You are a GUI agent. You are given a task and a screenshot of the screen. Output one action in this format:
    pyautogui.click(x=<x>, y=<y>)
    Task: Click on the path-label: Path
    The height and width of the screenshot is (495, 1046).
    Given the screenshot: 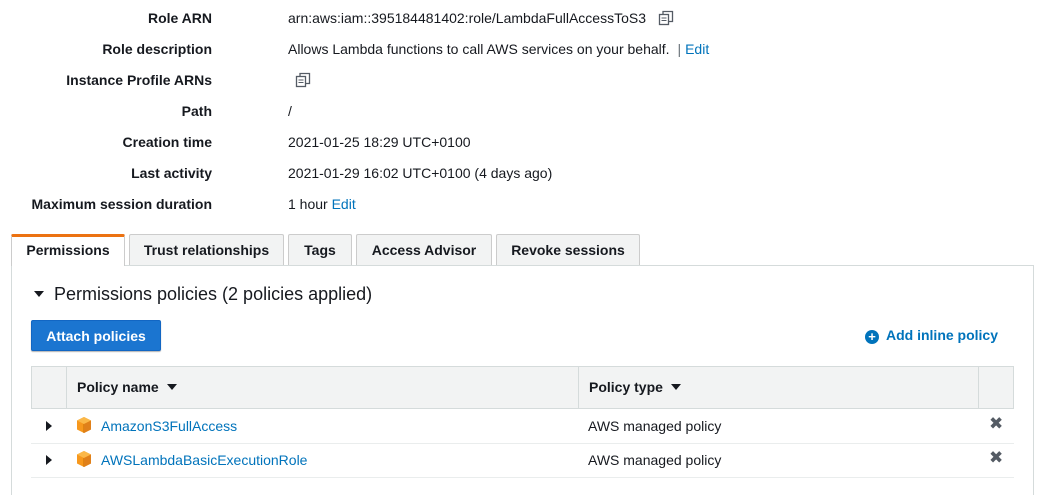 What is the action you would take?
    pyautogui.click(x=196, y=111)
    